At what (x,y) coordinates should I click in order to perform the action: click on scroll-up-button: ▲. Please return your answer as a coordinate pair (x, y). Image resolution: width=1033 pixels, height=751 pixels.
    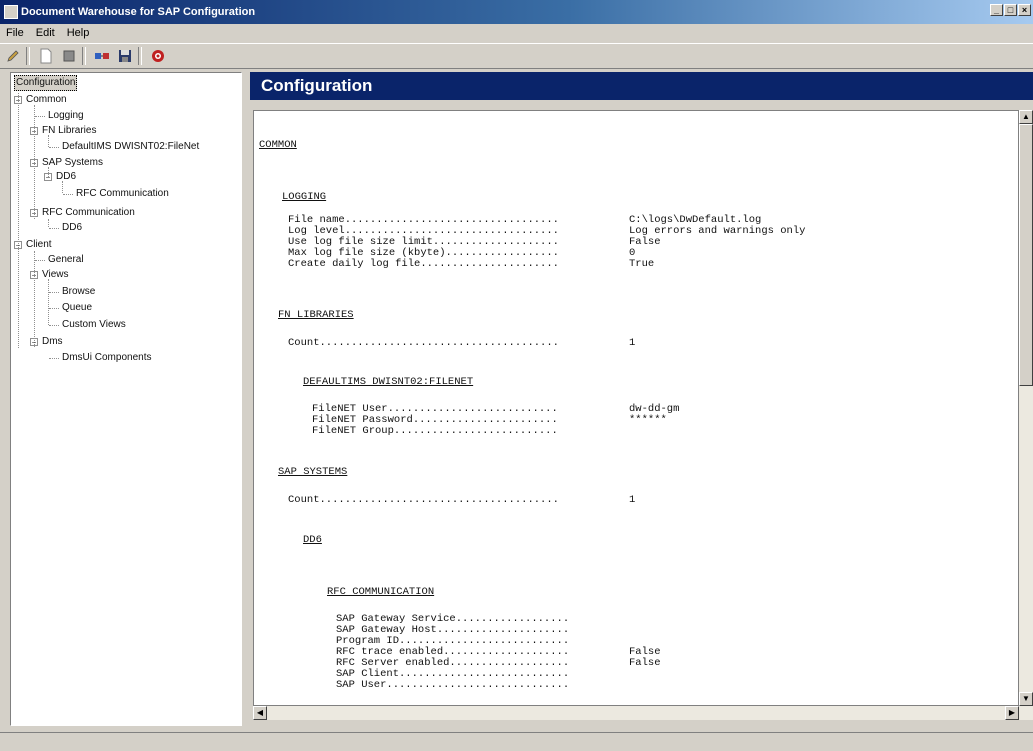
    Looking at the image, I should click on (1026, 117).